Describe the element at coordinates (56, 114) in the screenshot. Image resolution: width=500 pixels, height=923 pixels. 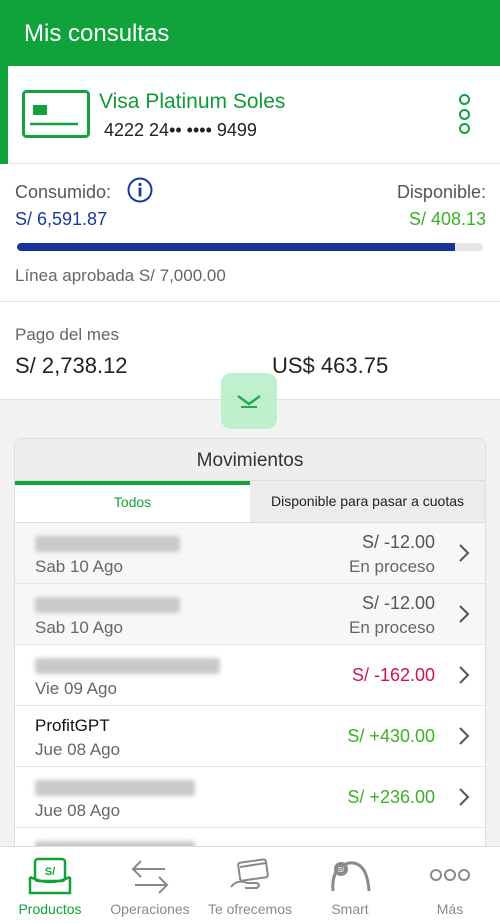
I see `credit-card-icon` at that location.